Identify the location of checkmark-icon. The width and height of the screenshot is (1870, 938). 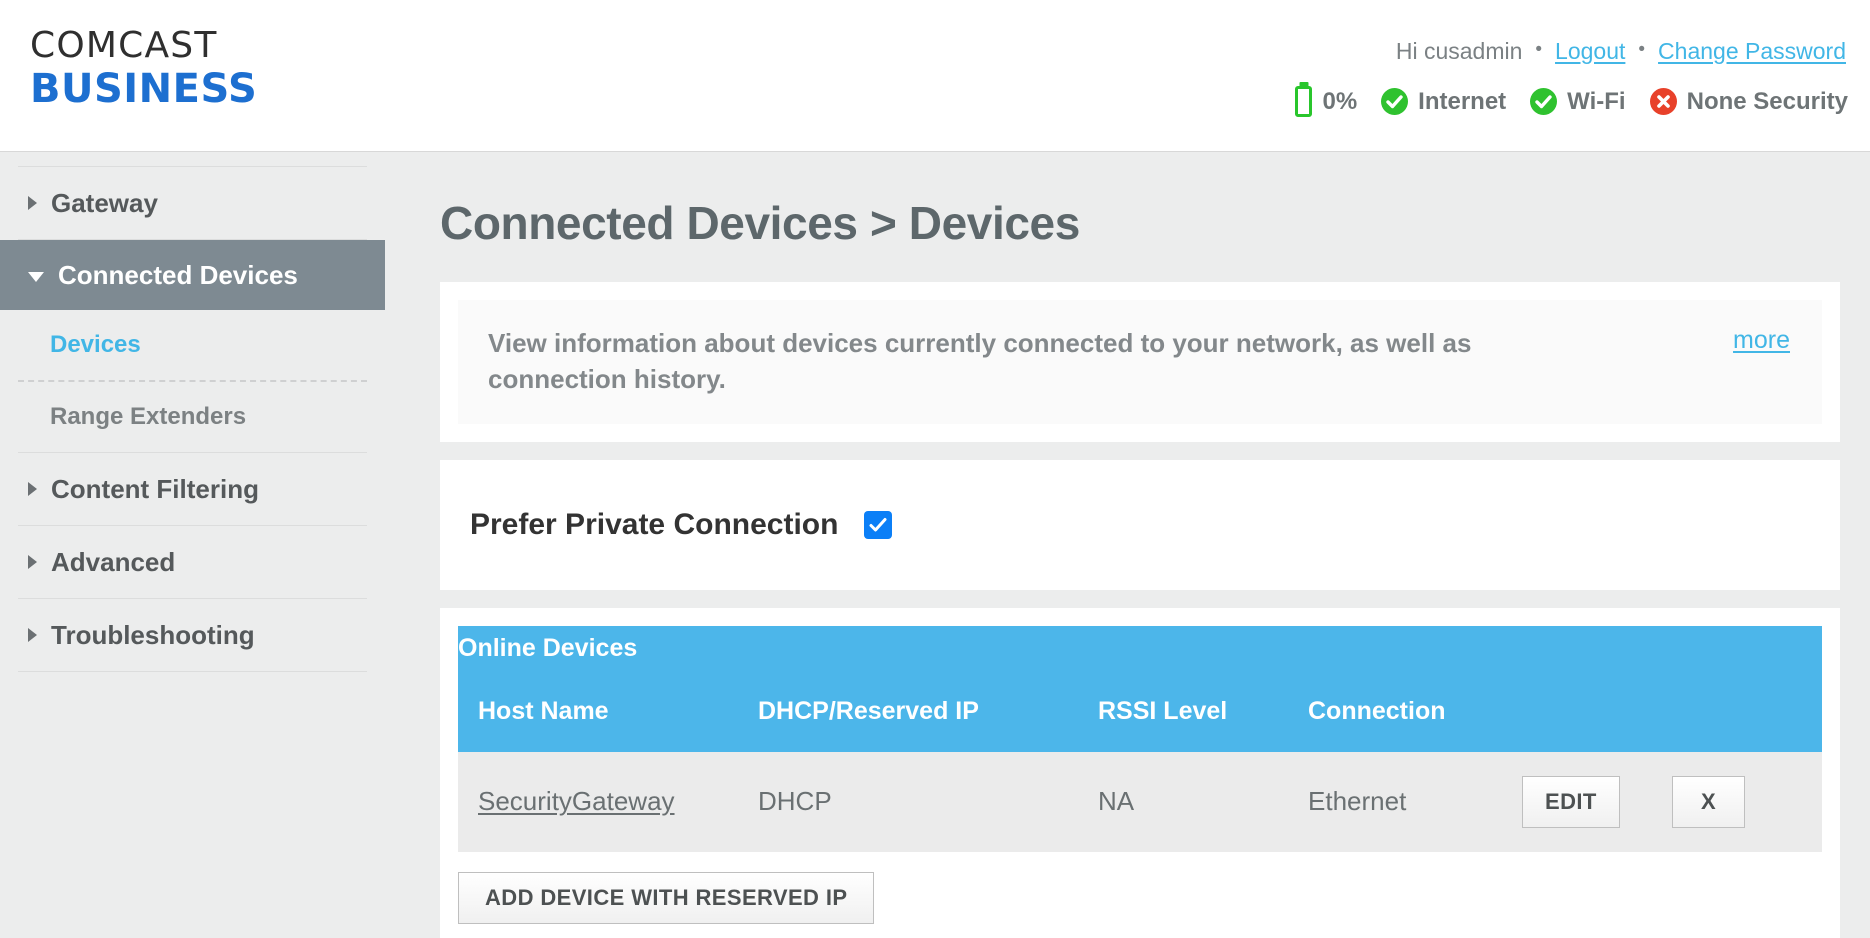
(878, 524).